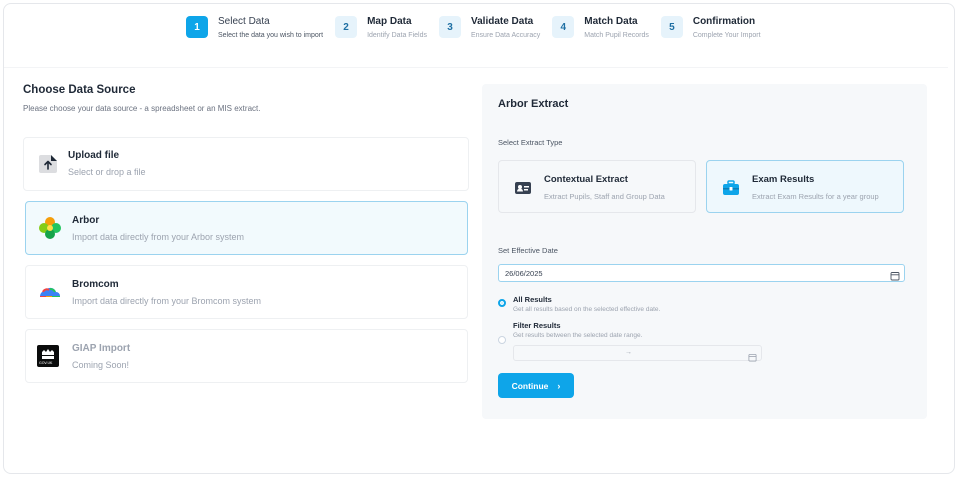  Describe the element at coordinates (476, 67) in the screenshot. I see `header-divider` at that location.